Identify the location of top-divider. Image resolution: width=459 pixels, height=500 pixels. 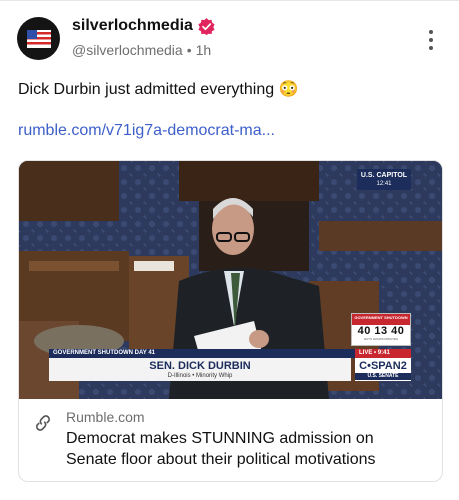
(229, 0).